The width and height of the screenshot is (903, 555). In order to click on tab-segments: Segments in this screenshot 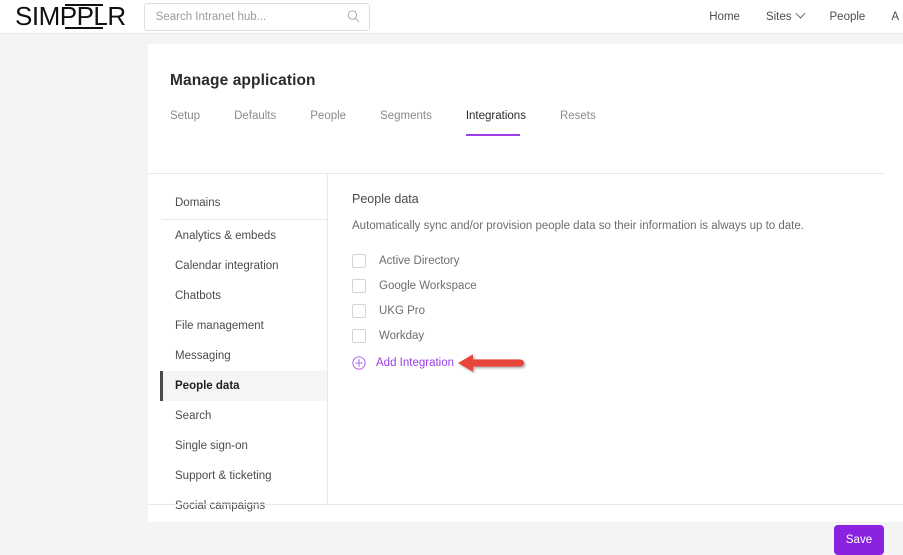, I will do `click(414, 123)`.